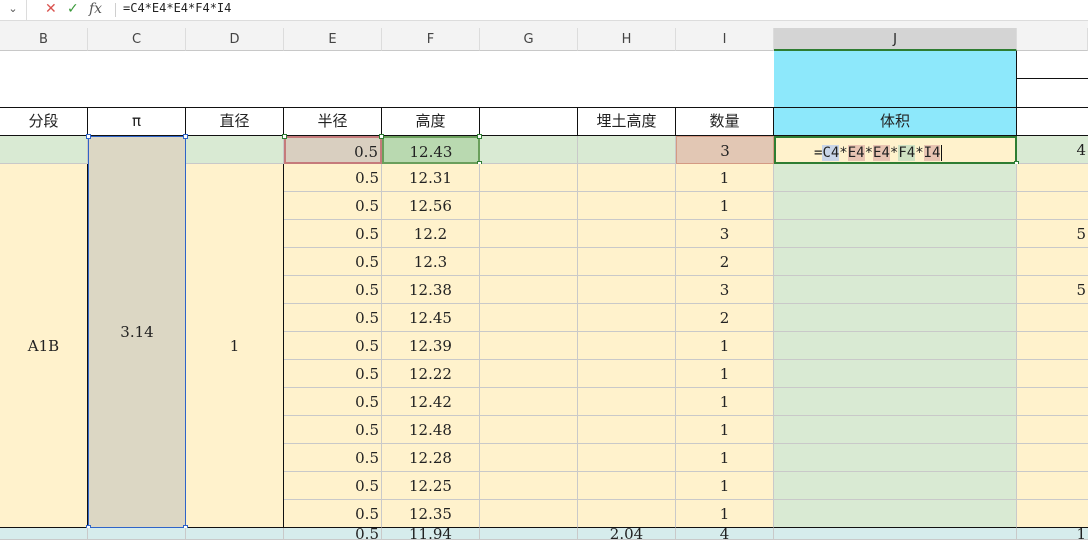 This screenshot has height=540, width=1088. I want to click on column-header-i: I, so click(725, 39).